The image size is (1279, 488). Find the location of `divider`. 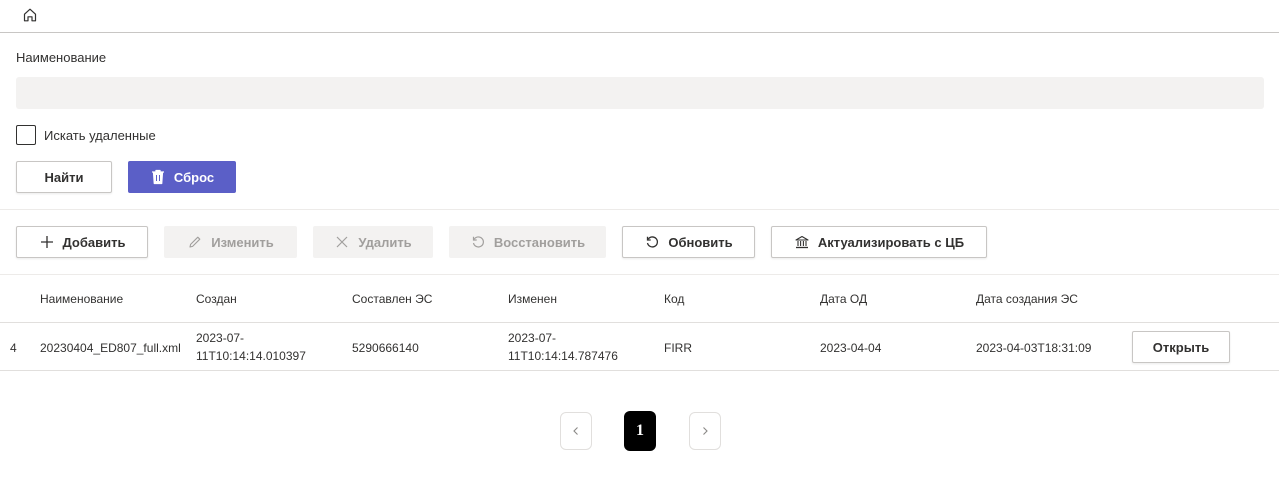

divider is located at coordinates (639, 209).